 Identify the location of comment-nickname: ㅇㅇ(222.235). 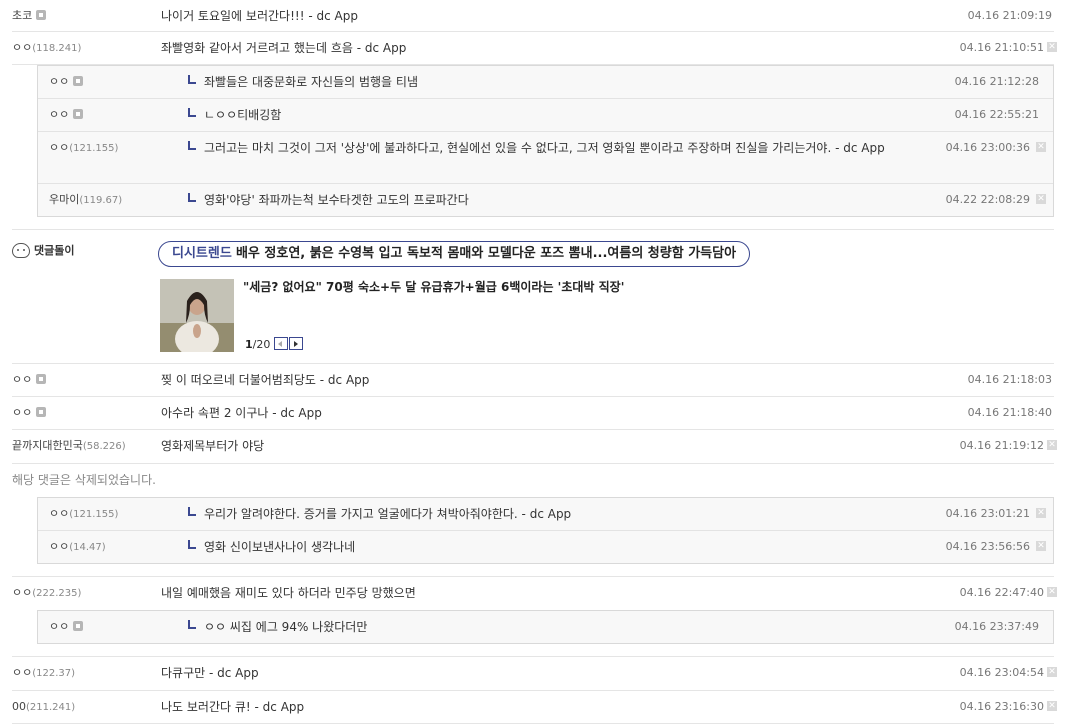
(46, 593).